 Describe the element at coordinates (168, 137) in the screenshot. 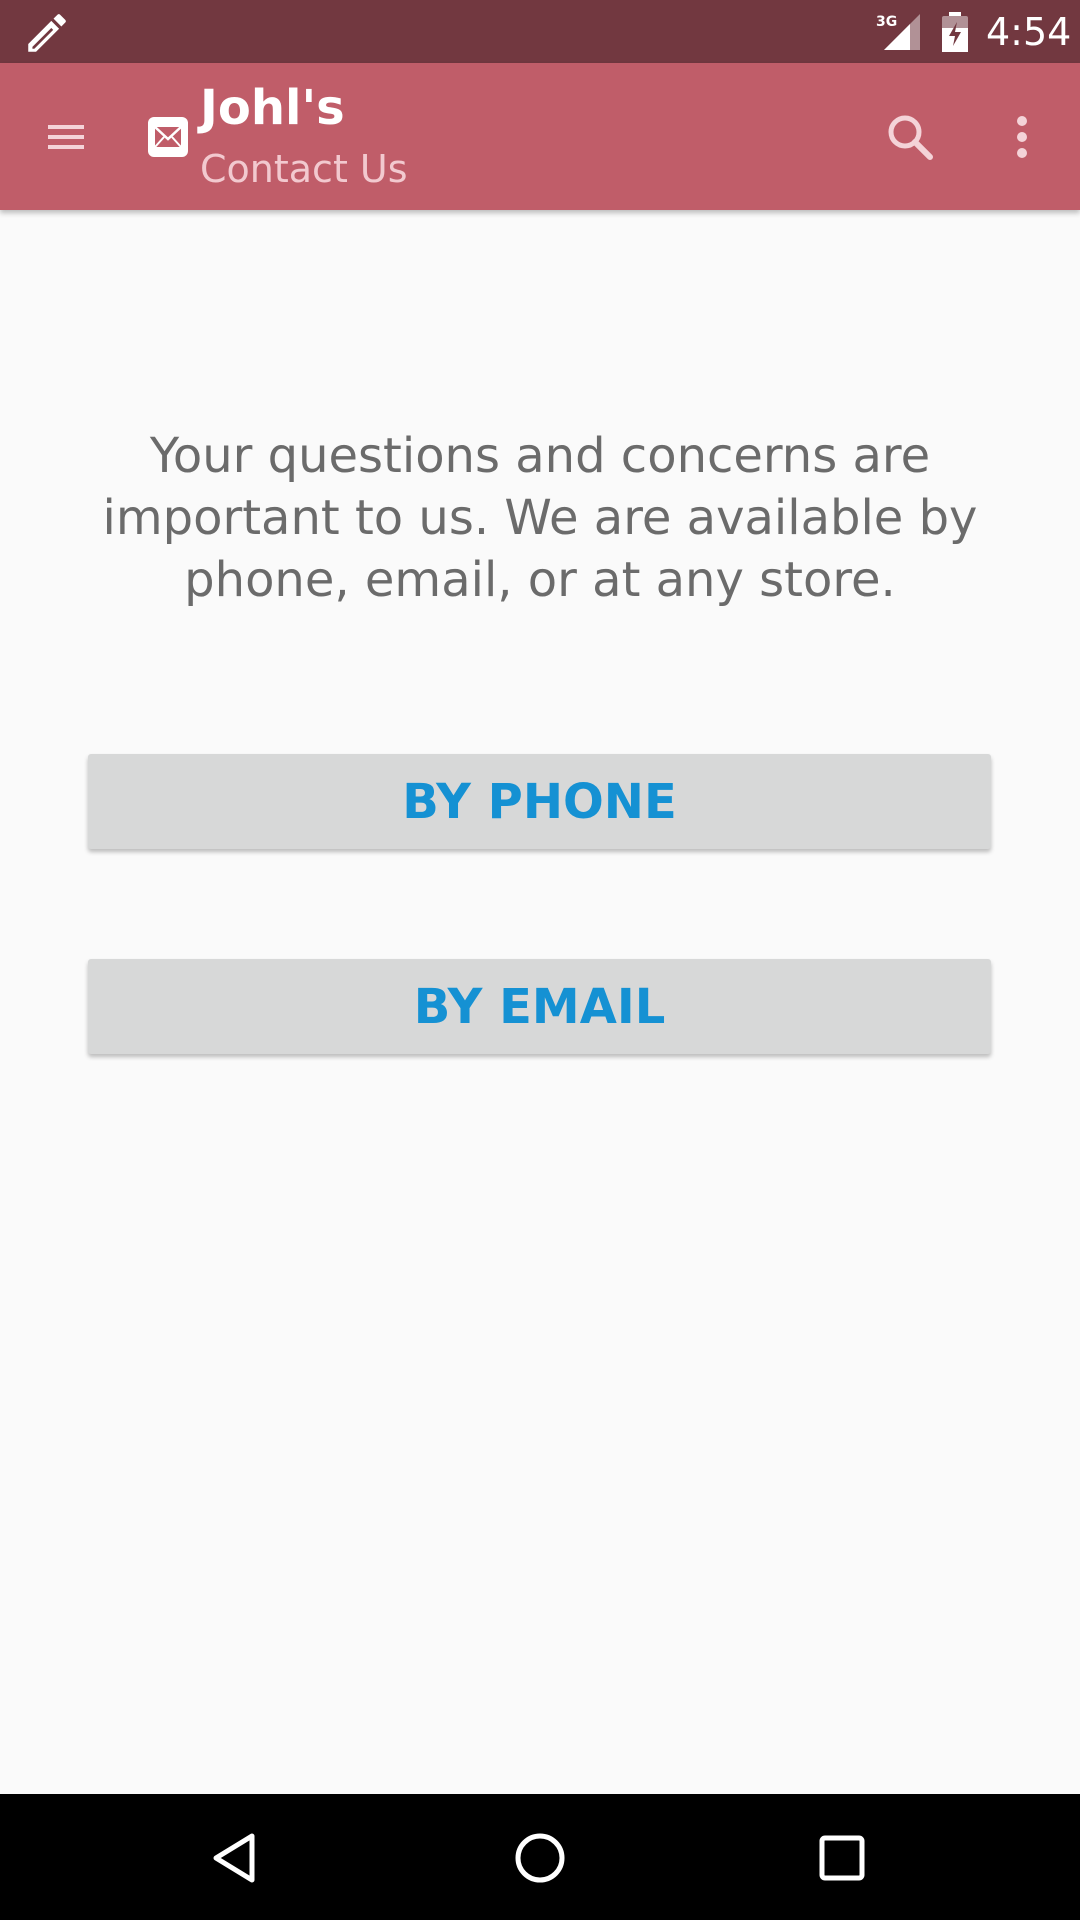

I see `email-icon` at that location.